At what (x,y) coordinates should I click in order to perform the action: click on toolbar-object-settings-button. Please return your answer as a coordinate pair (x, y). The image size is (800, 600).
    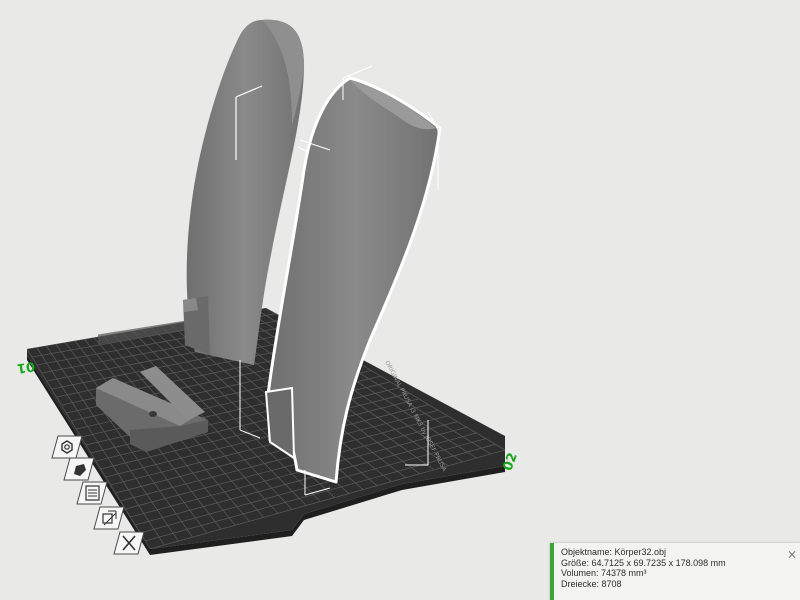
    Looking at the image, I should click on (79, 469).